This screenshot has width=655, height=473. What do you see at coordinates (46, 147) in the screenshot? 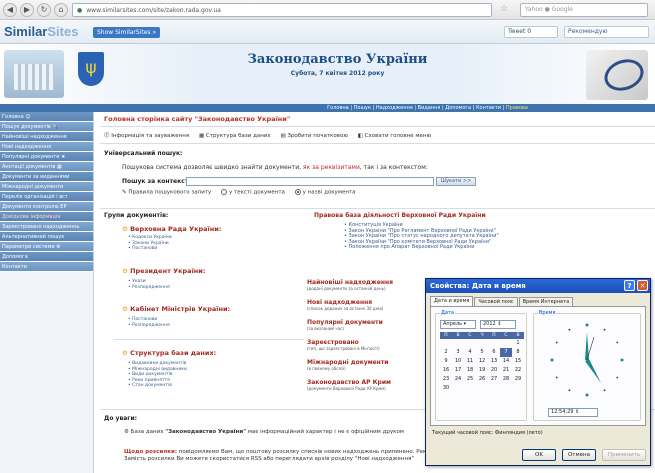
I see `sidebar-item-new: Нові надходження` at bounding box center [46, 147].